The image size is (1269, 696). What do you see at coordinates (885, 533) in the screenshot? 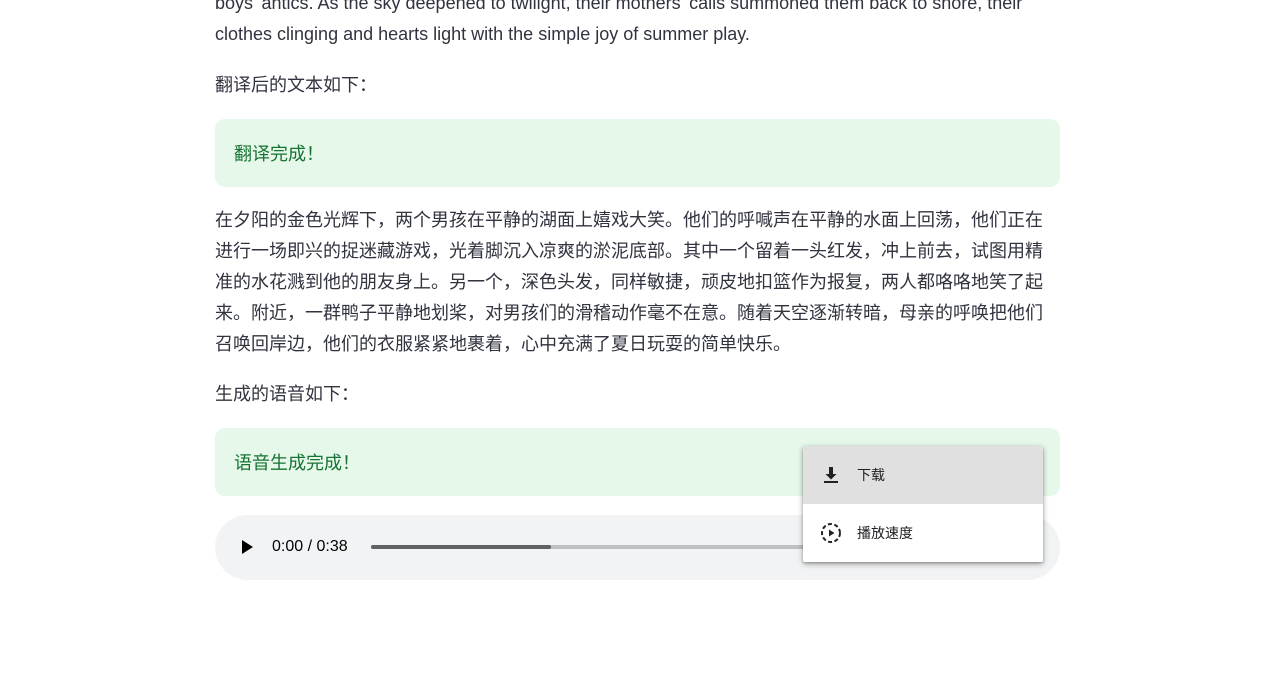
I see `playback-speed-label: 播放速度` at bounding box center [885, 533].